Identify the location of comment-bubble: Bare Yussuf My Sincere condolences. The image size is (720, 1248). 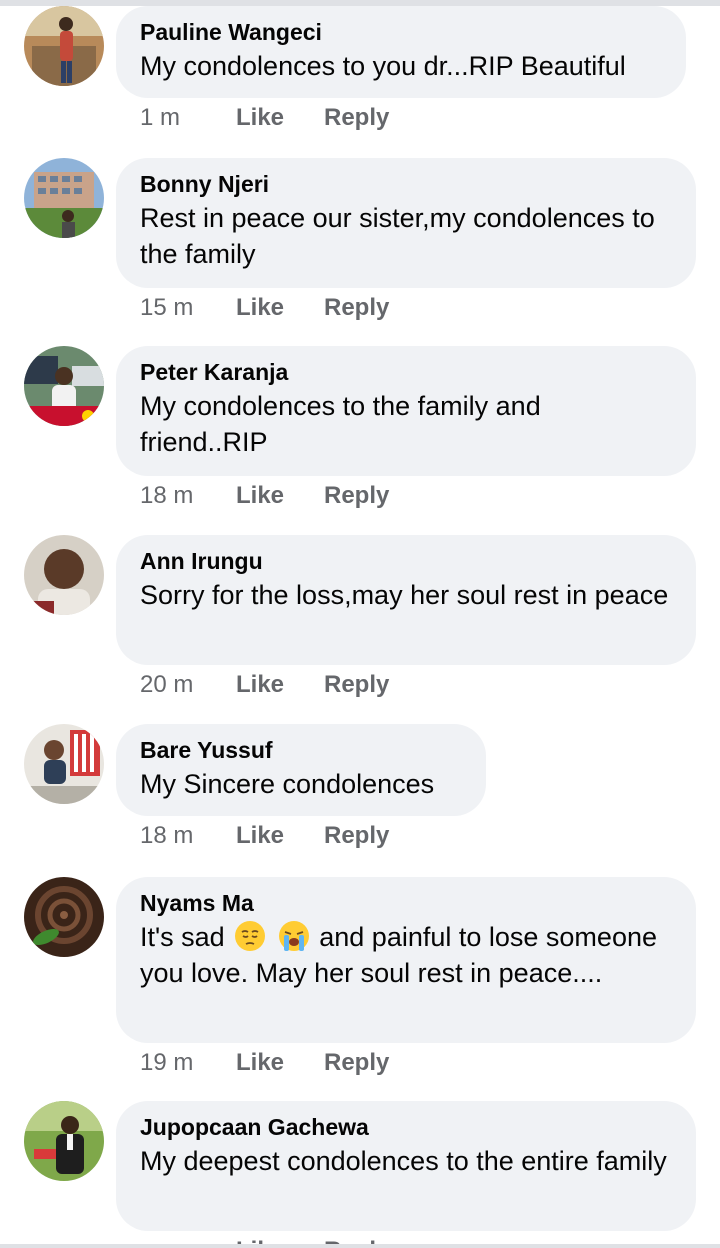
(301, 770).